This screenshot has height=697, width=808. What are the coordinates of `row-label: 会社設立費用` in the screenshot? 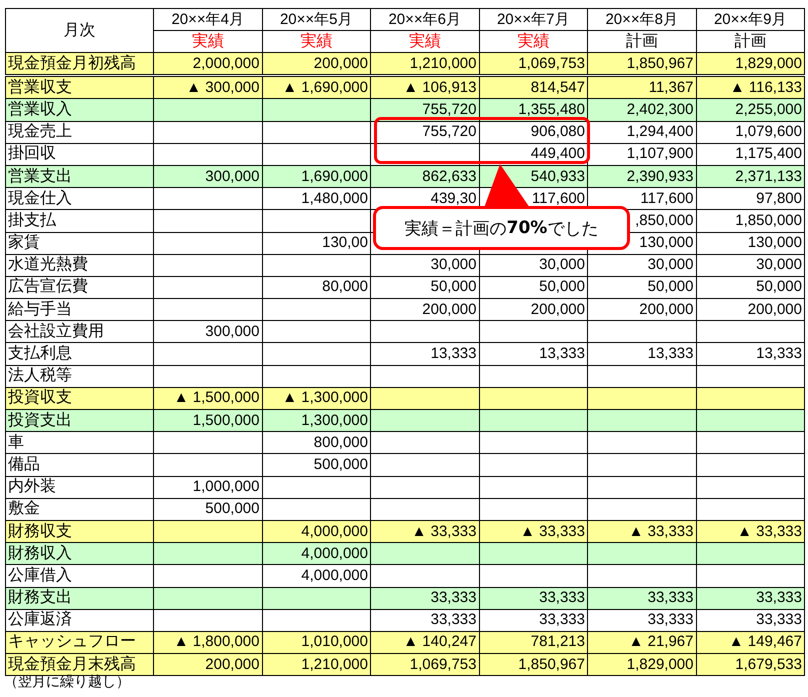 It's located at (80, 331).